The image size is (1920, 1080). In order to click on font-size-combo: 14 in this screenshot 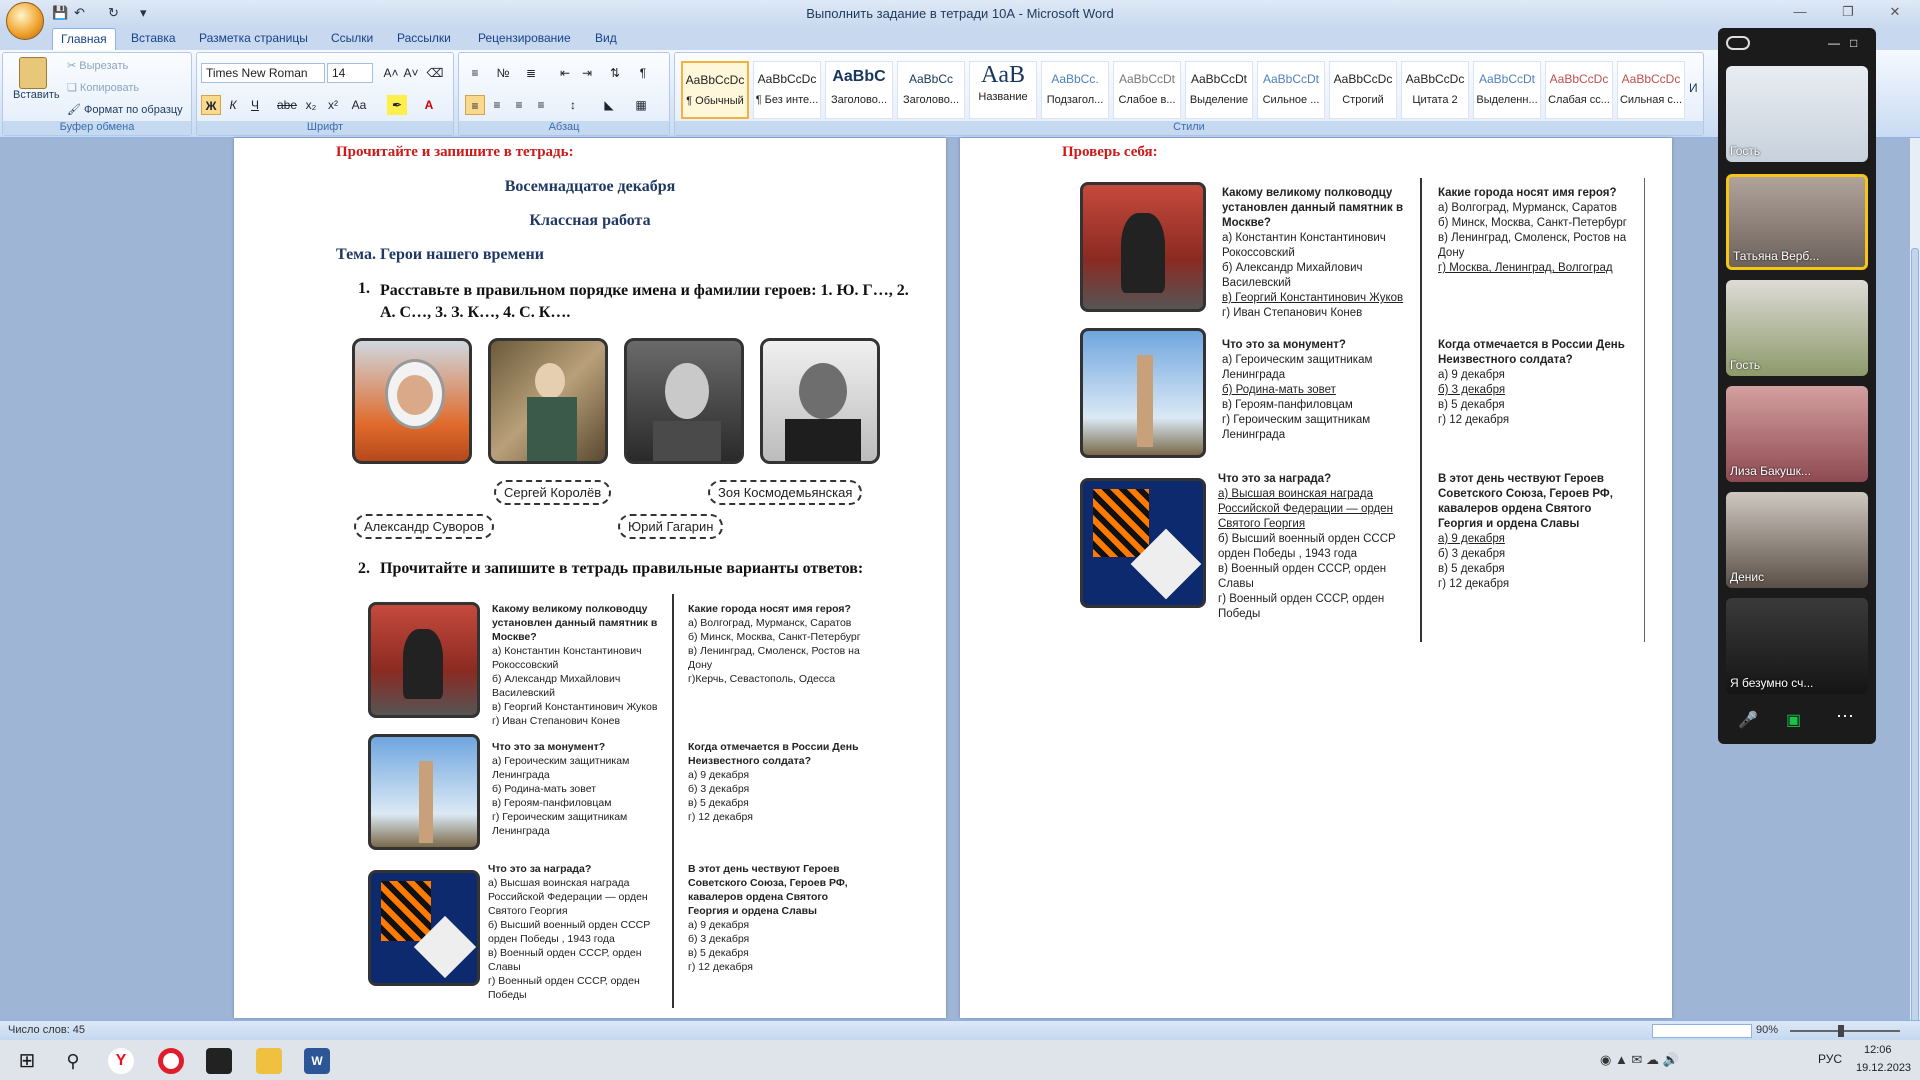, I will do `click(350, 73)`.